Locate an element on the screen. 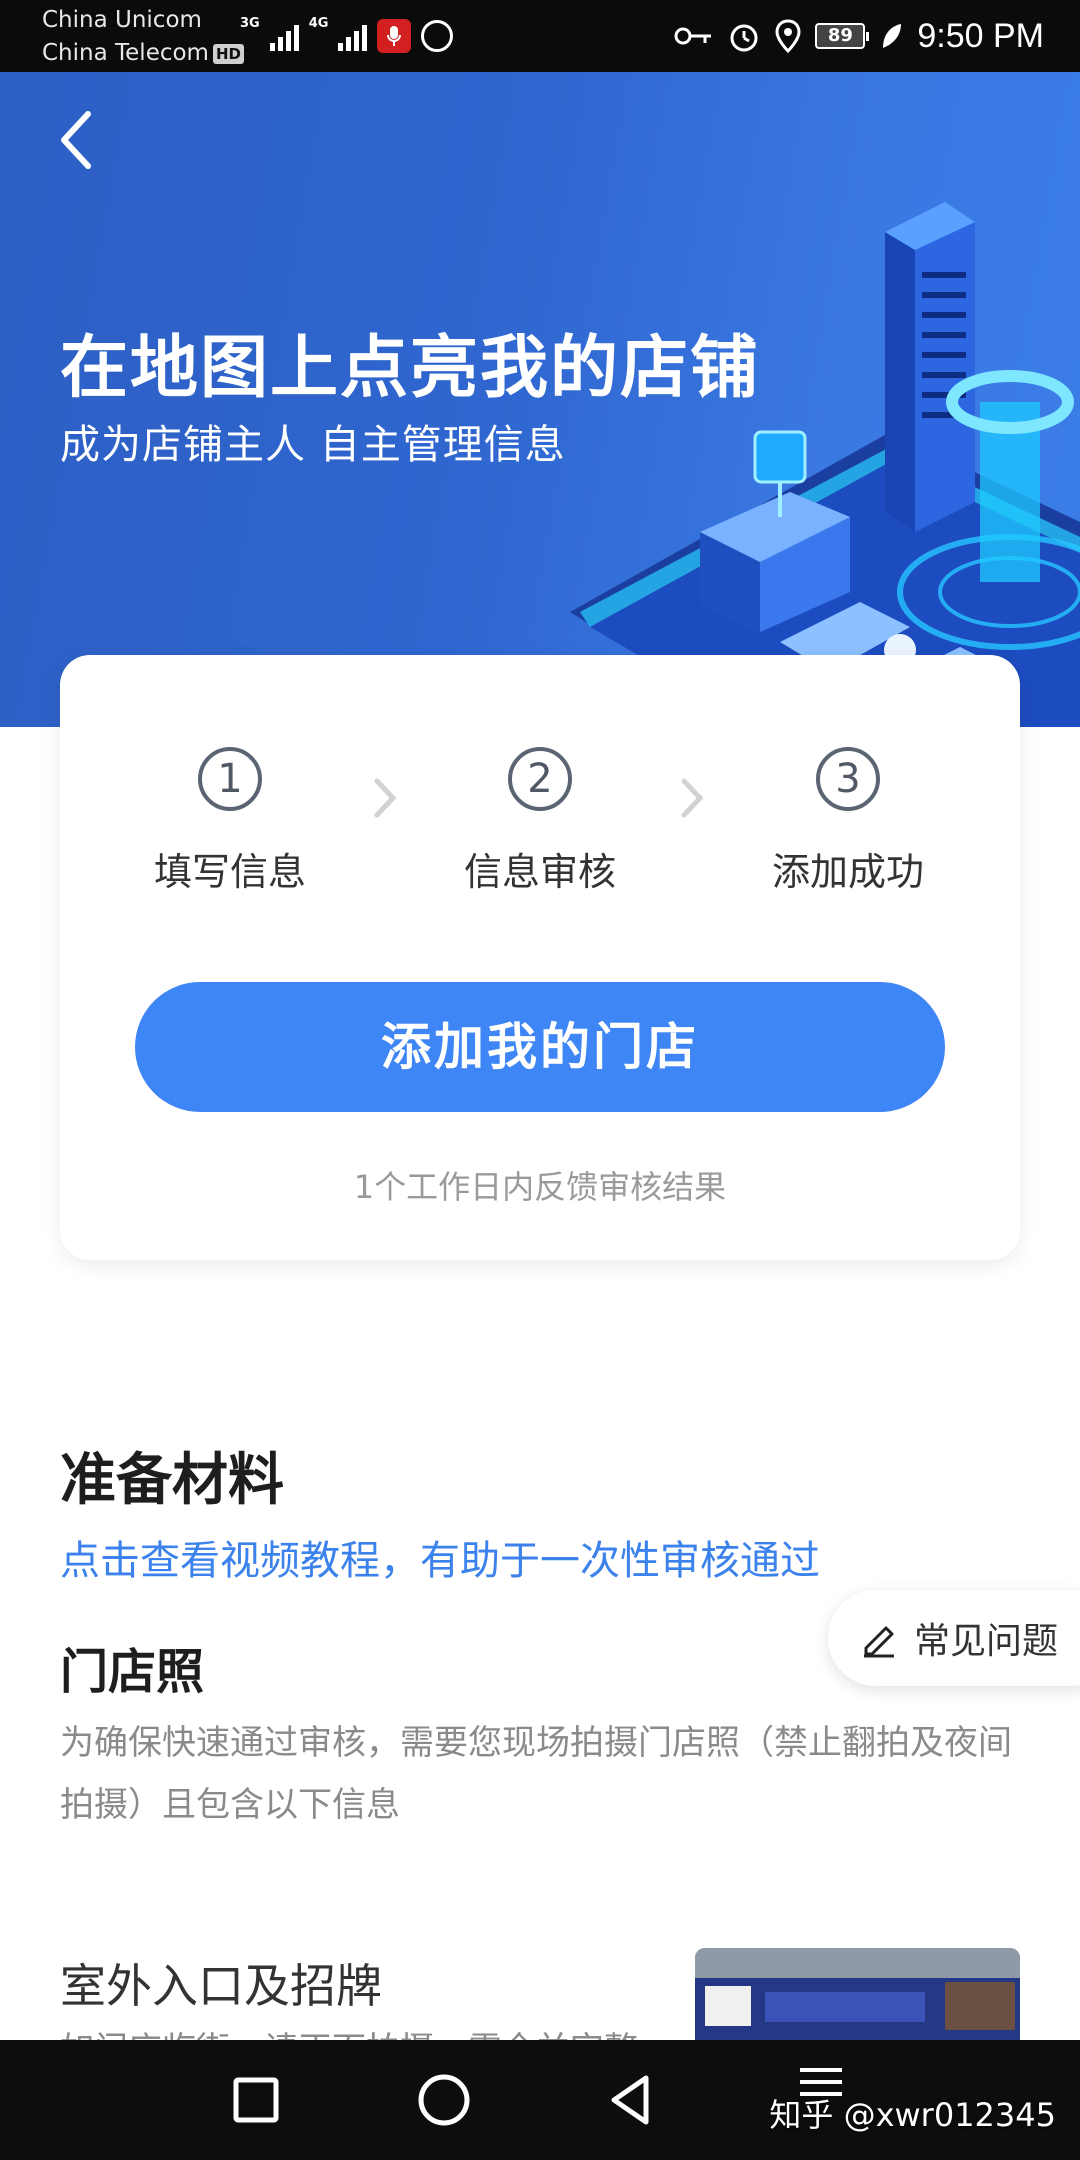 The height and width of the screenshot is (2160, 1080). step-1: 1 填写信息 is located at coordinates (230, 821).